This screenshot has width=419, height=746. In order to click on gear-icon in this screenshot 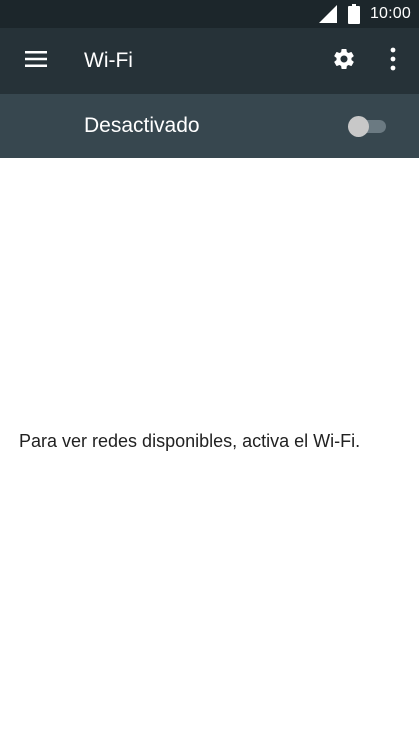, I will do `click(344, 61)`.